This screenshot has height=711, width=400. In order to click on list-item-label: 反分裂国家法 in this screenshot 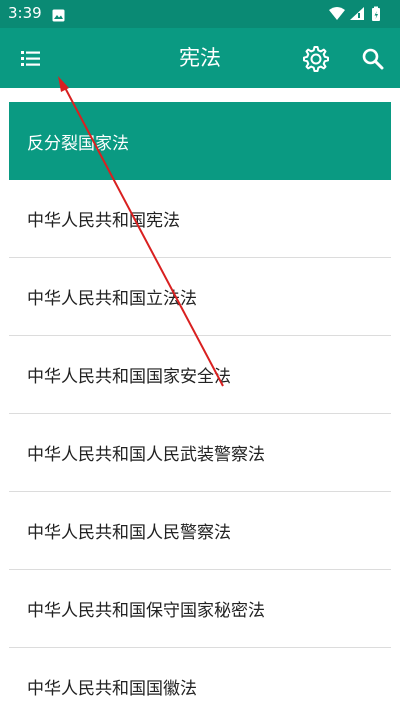, I will do `click(78, 143)`.